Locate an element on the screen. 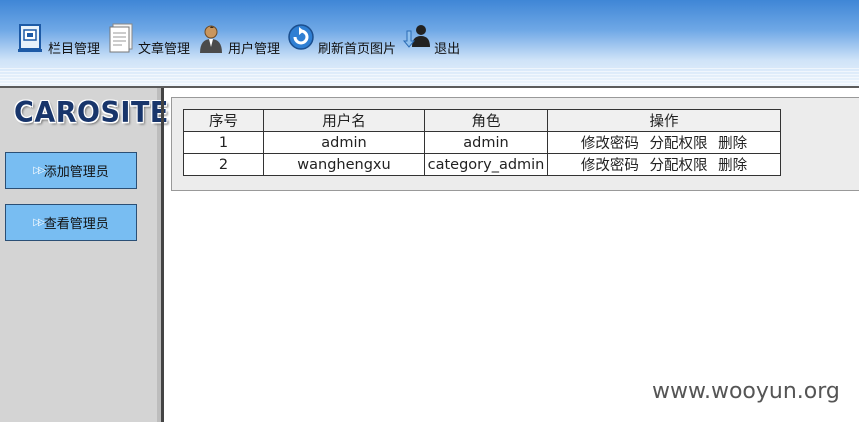 The width and height of the screenshot is (859, 422). nav-label: 文章管理 is located at coordinates (164, 49).